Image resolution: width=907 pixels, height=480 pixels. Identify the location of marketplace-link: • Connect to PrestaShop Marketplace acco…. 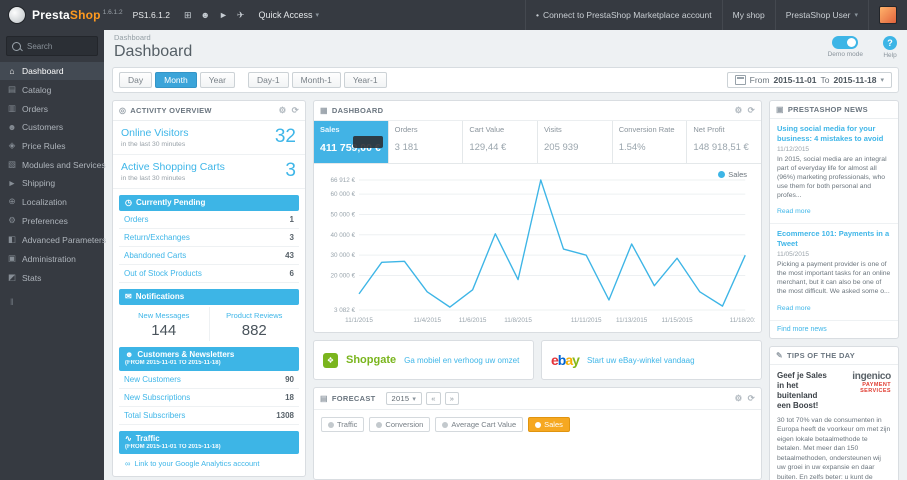
(623, 15).